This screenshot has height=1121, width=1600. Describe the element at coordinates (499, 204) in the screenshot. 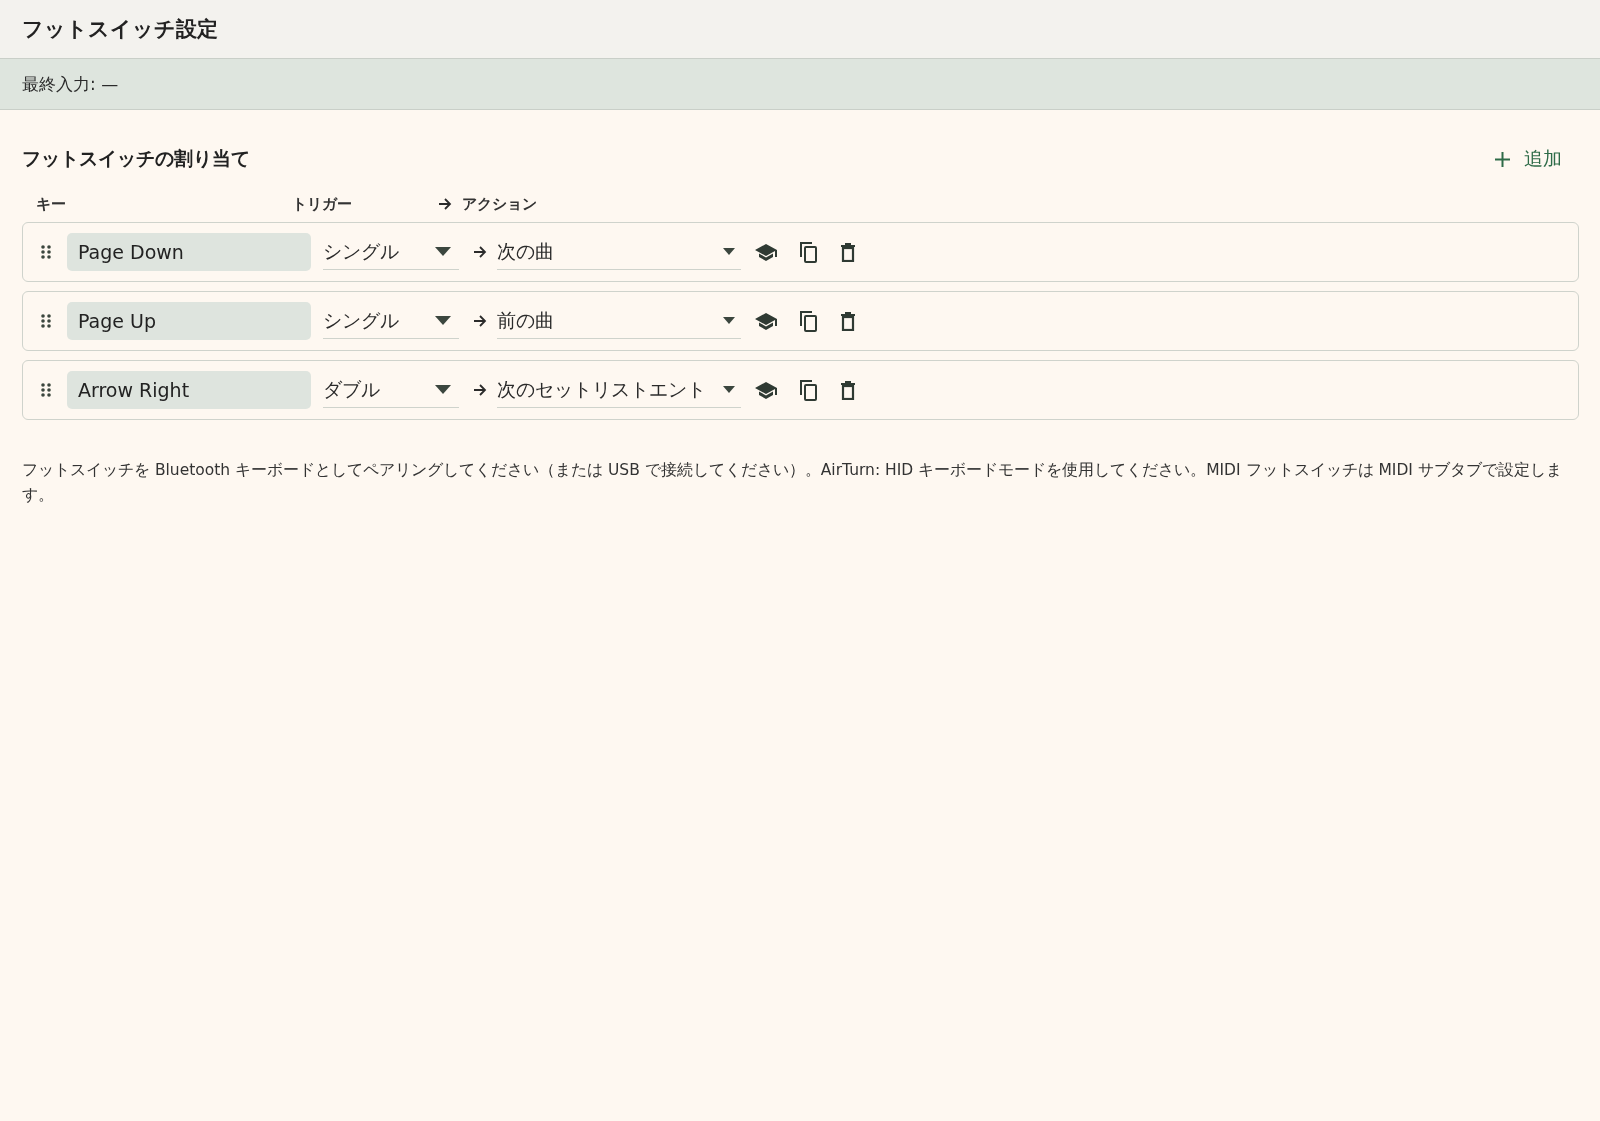

I see `column-header: アクション` at that location.